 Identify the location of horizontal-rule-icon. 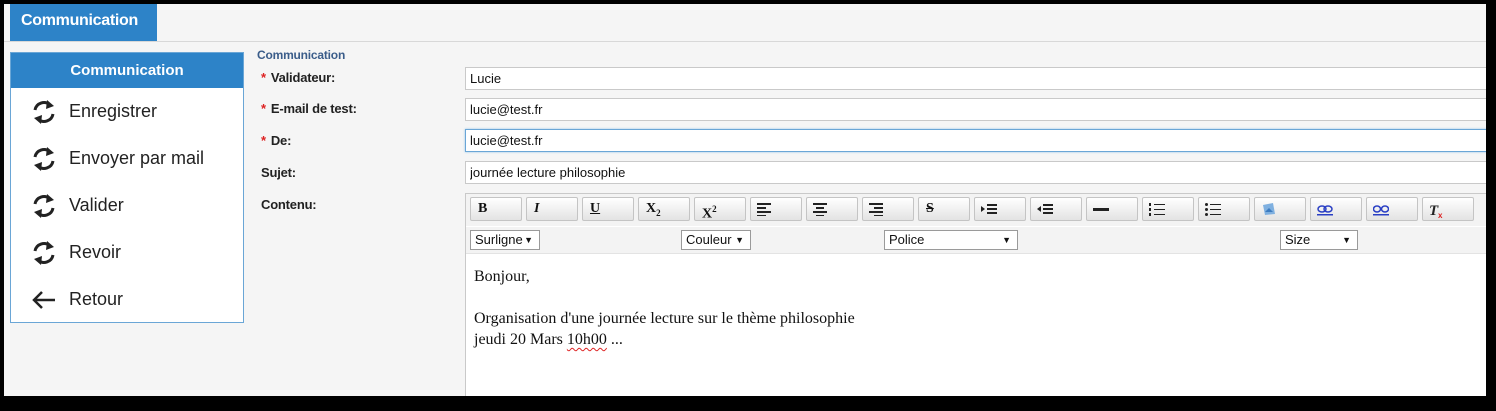
(1101, 209).